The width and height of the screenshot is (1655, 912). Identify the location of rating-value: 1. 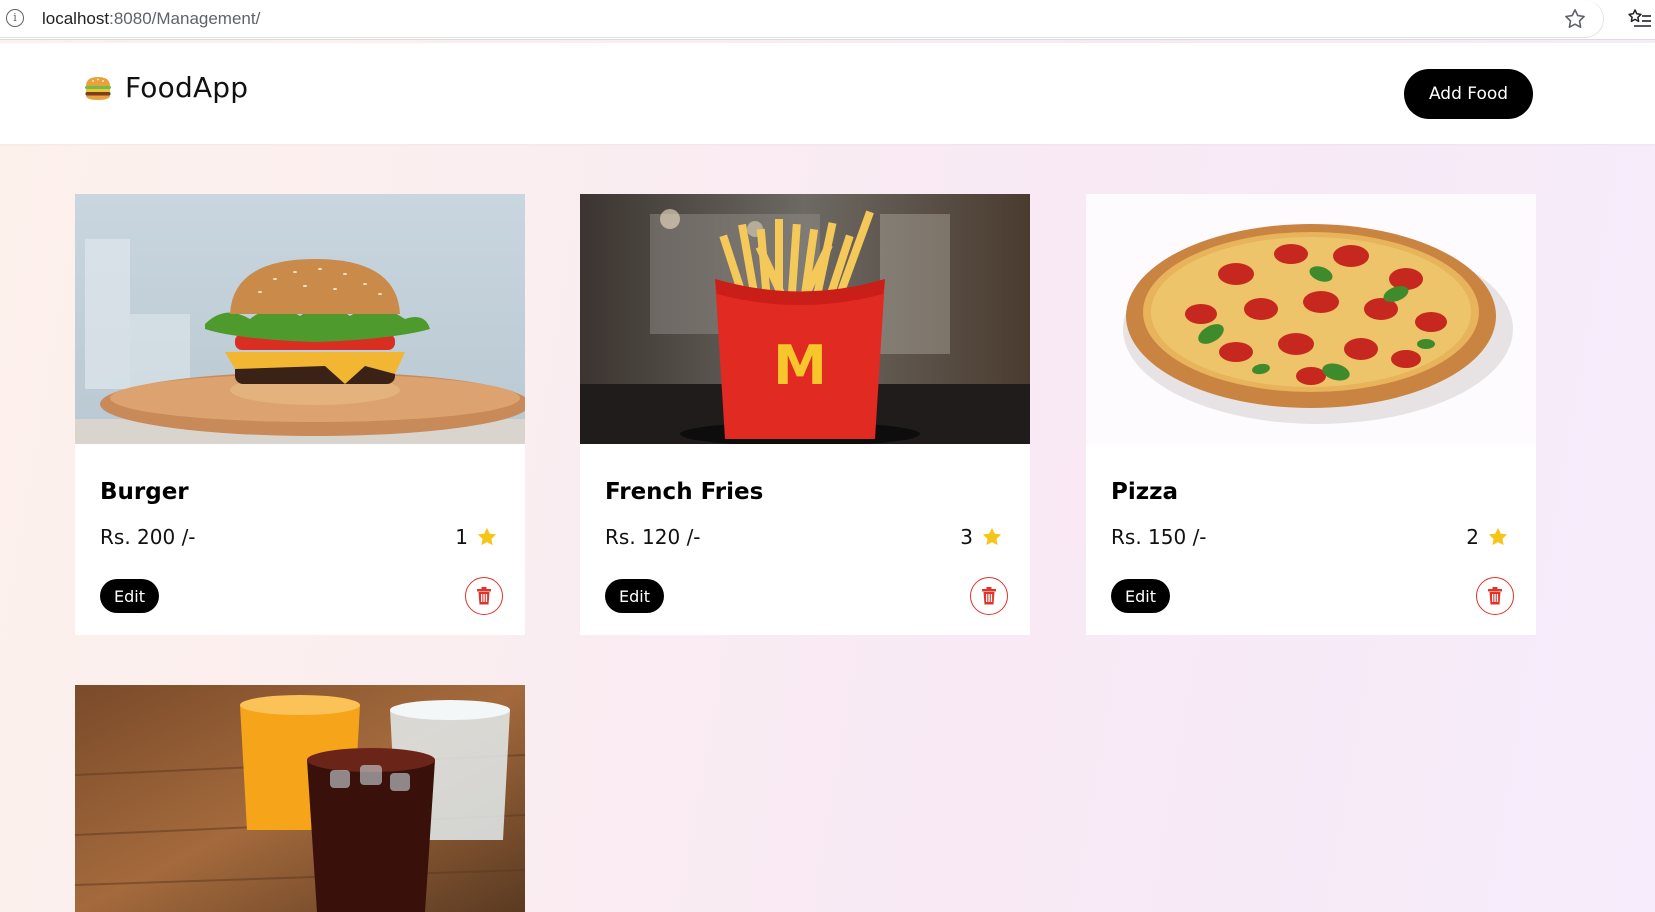
(461, 537).